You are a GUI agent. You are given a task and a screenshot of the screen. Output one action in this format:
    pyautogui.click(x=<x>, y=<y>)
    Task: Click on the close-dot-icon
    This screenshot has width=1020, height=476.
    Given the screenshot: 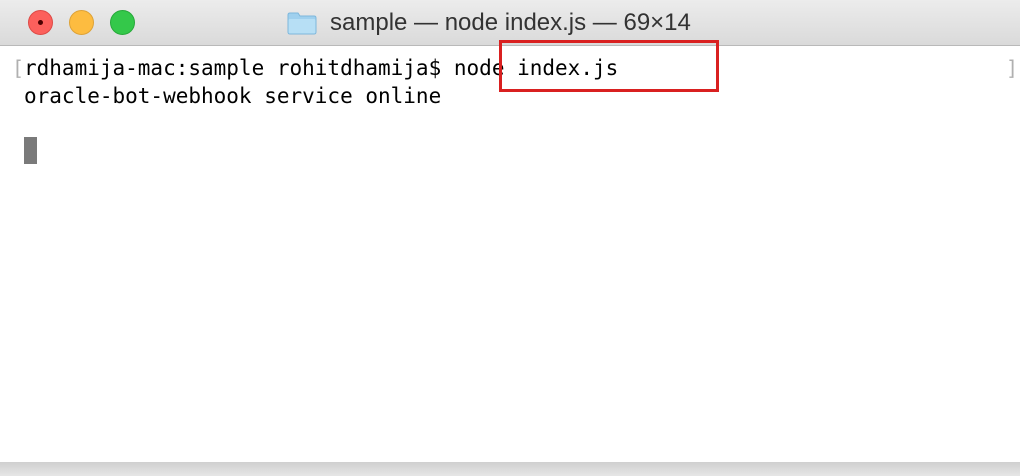 What is the action you would take?
    pyautogui.click(x=40, y=22)
    